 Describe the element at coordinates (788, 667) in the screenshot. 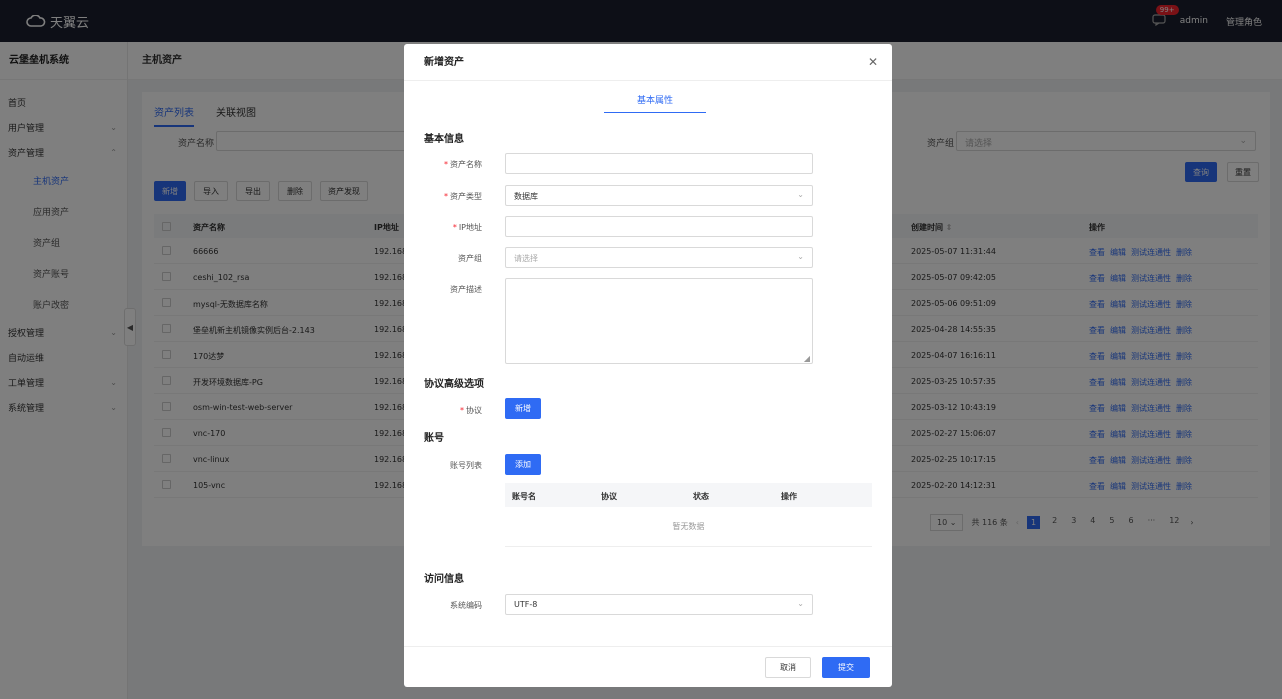

I see `cancel-button: 取消` at that location.